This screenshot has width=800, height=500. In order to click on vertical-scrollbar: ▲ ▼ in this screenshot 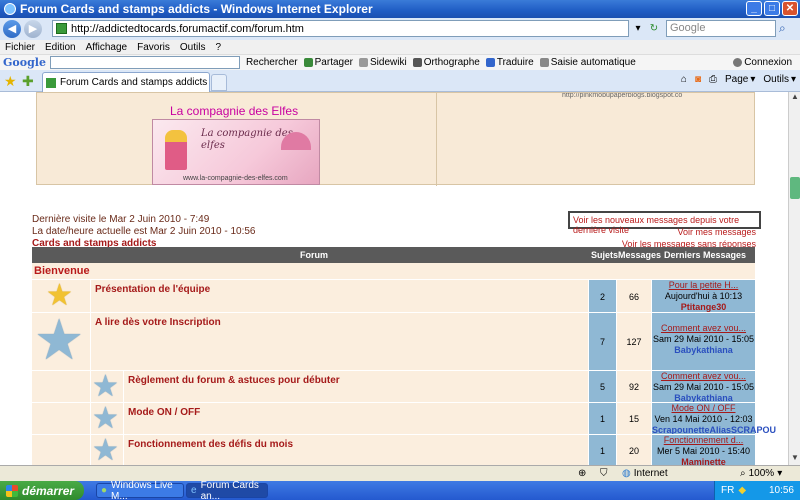, I will do `click(794, 278)`.